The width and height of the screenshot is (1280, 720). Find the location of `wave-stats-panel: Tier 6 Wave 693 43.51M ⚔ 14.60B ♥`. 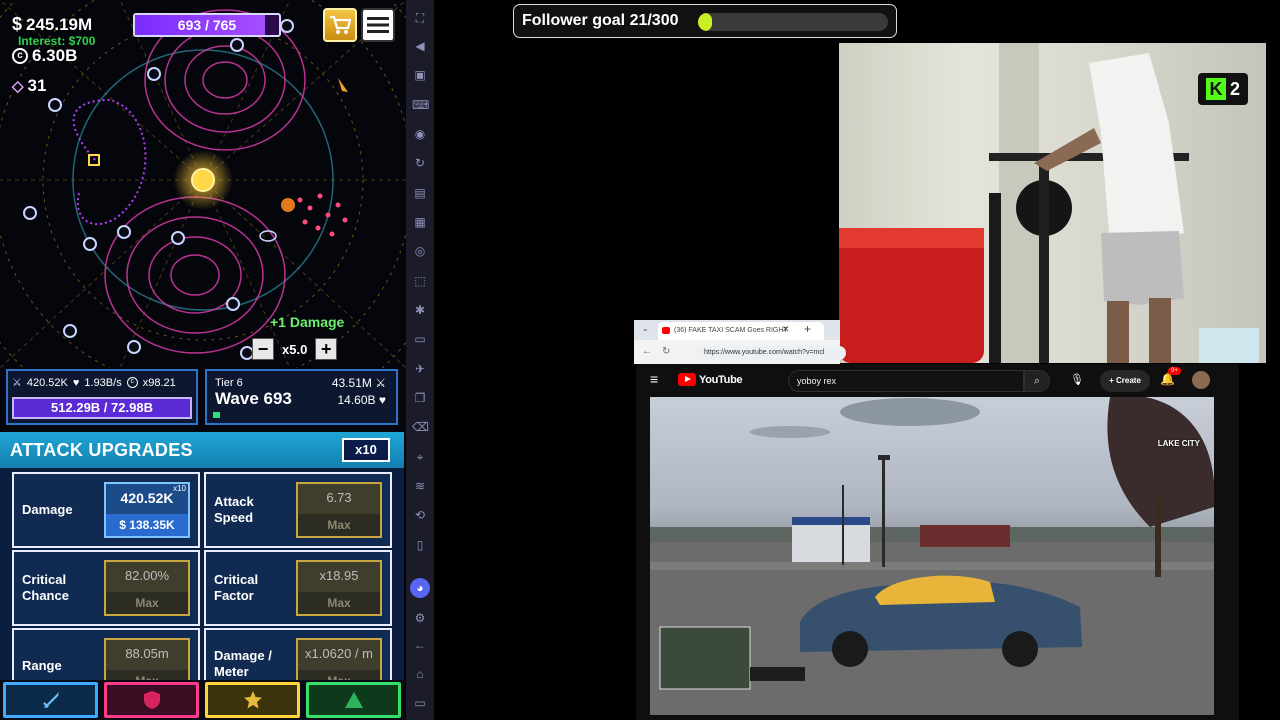

wave-stats-panel: Tier 6 Wave 693 43.51M ⚔ 14.60B ♥ is located at coordinates (301, 397).